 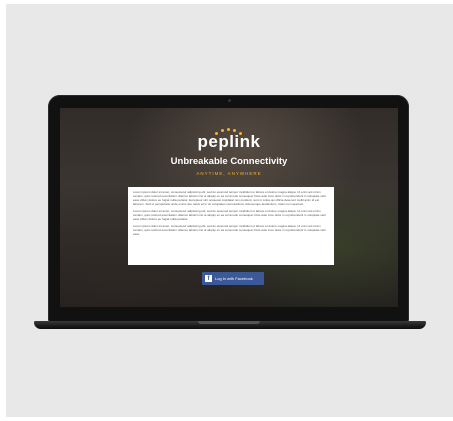 I want to click on facebook-login-button: f Log in with Facebook, so click(x=233, y=278).